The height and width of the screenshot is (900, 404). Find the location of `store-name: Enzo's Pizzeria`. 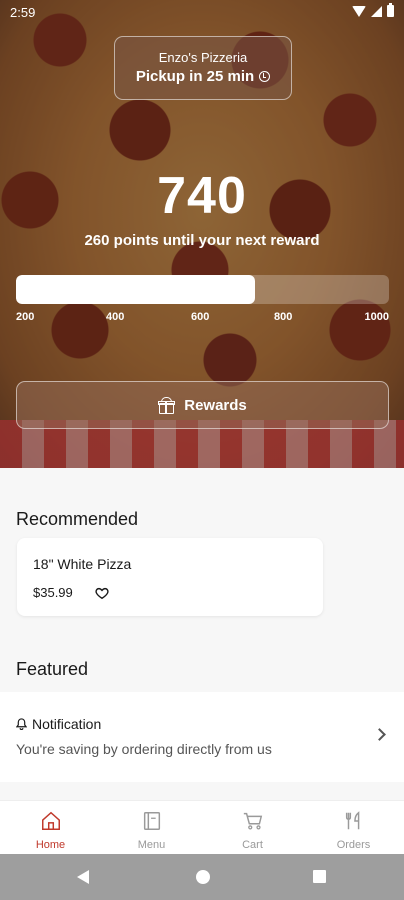

store-name: Enzo's Pizzeria is located at coordinates (203, 57).